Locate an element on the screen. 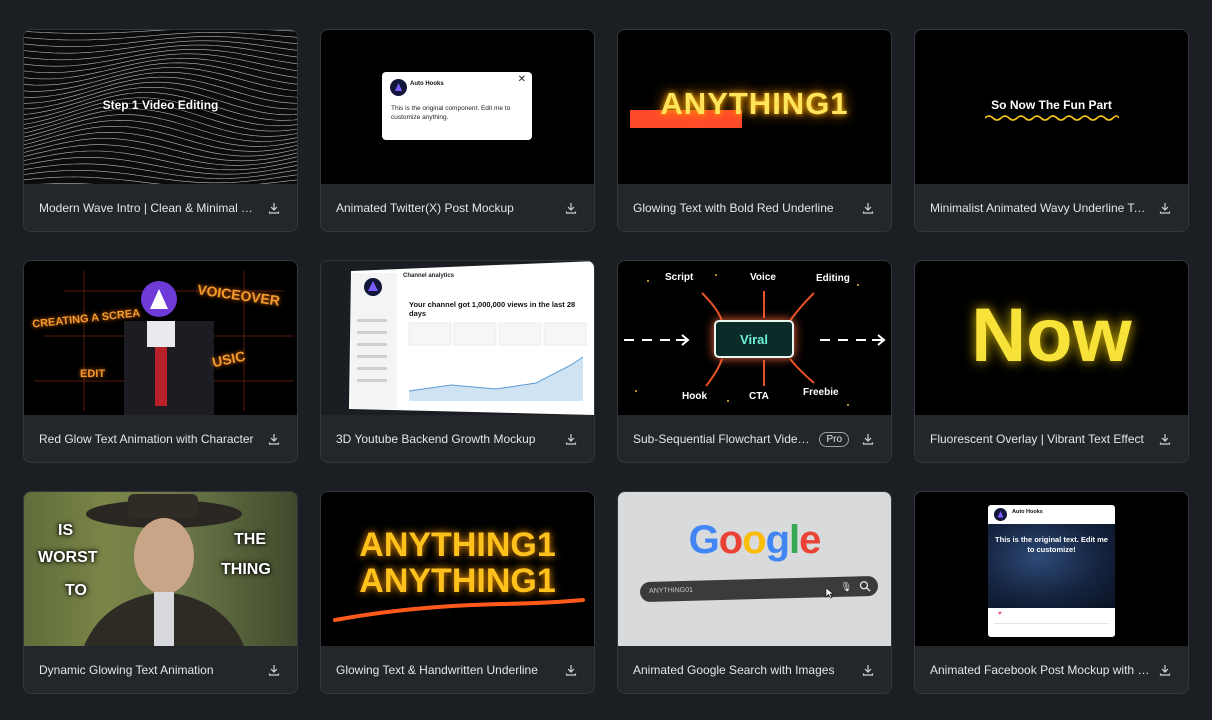  thumb-text: So Now The Fun Part is located at coordinates (1051, 105).